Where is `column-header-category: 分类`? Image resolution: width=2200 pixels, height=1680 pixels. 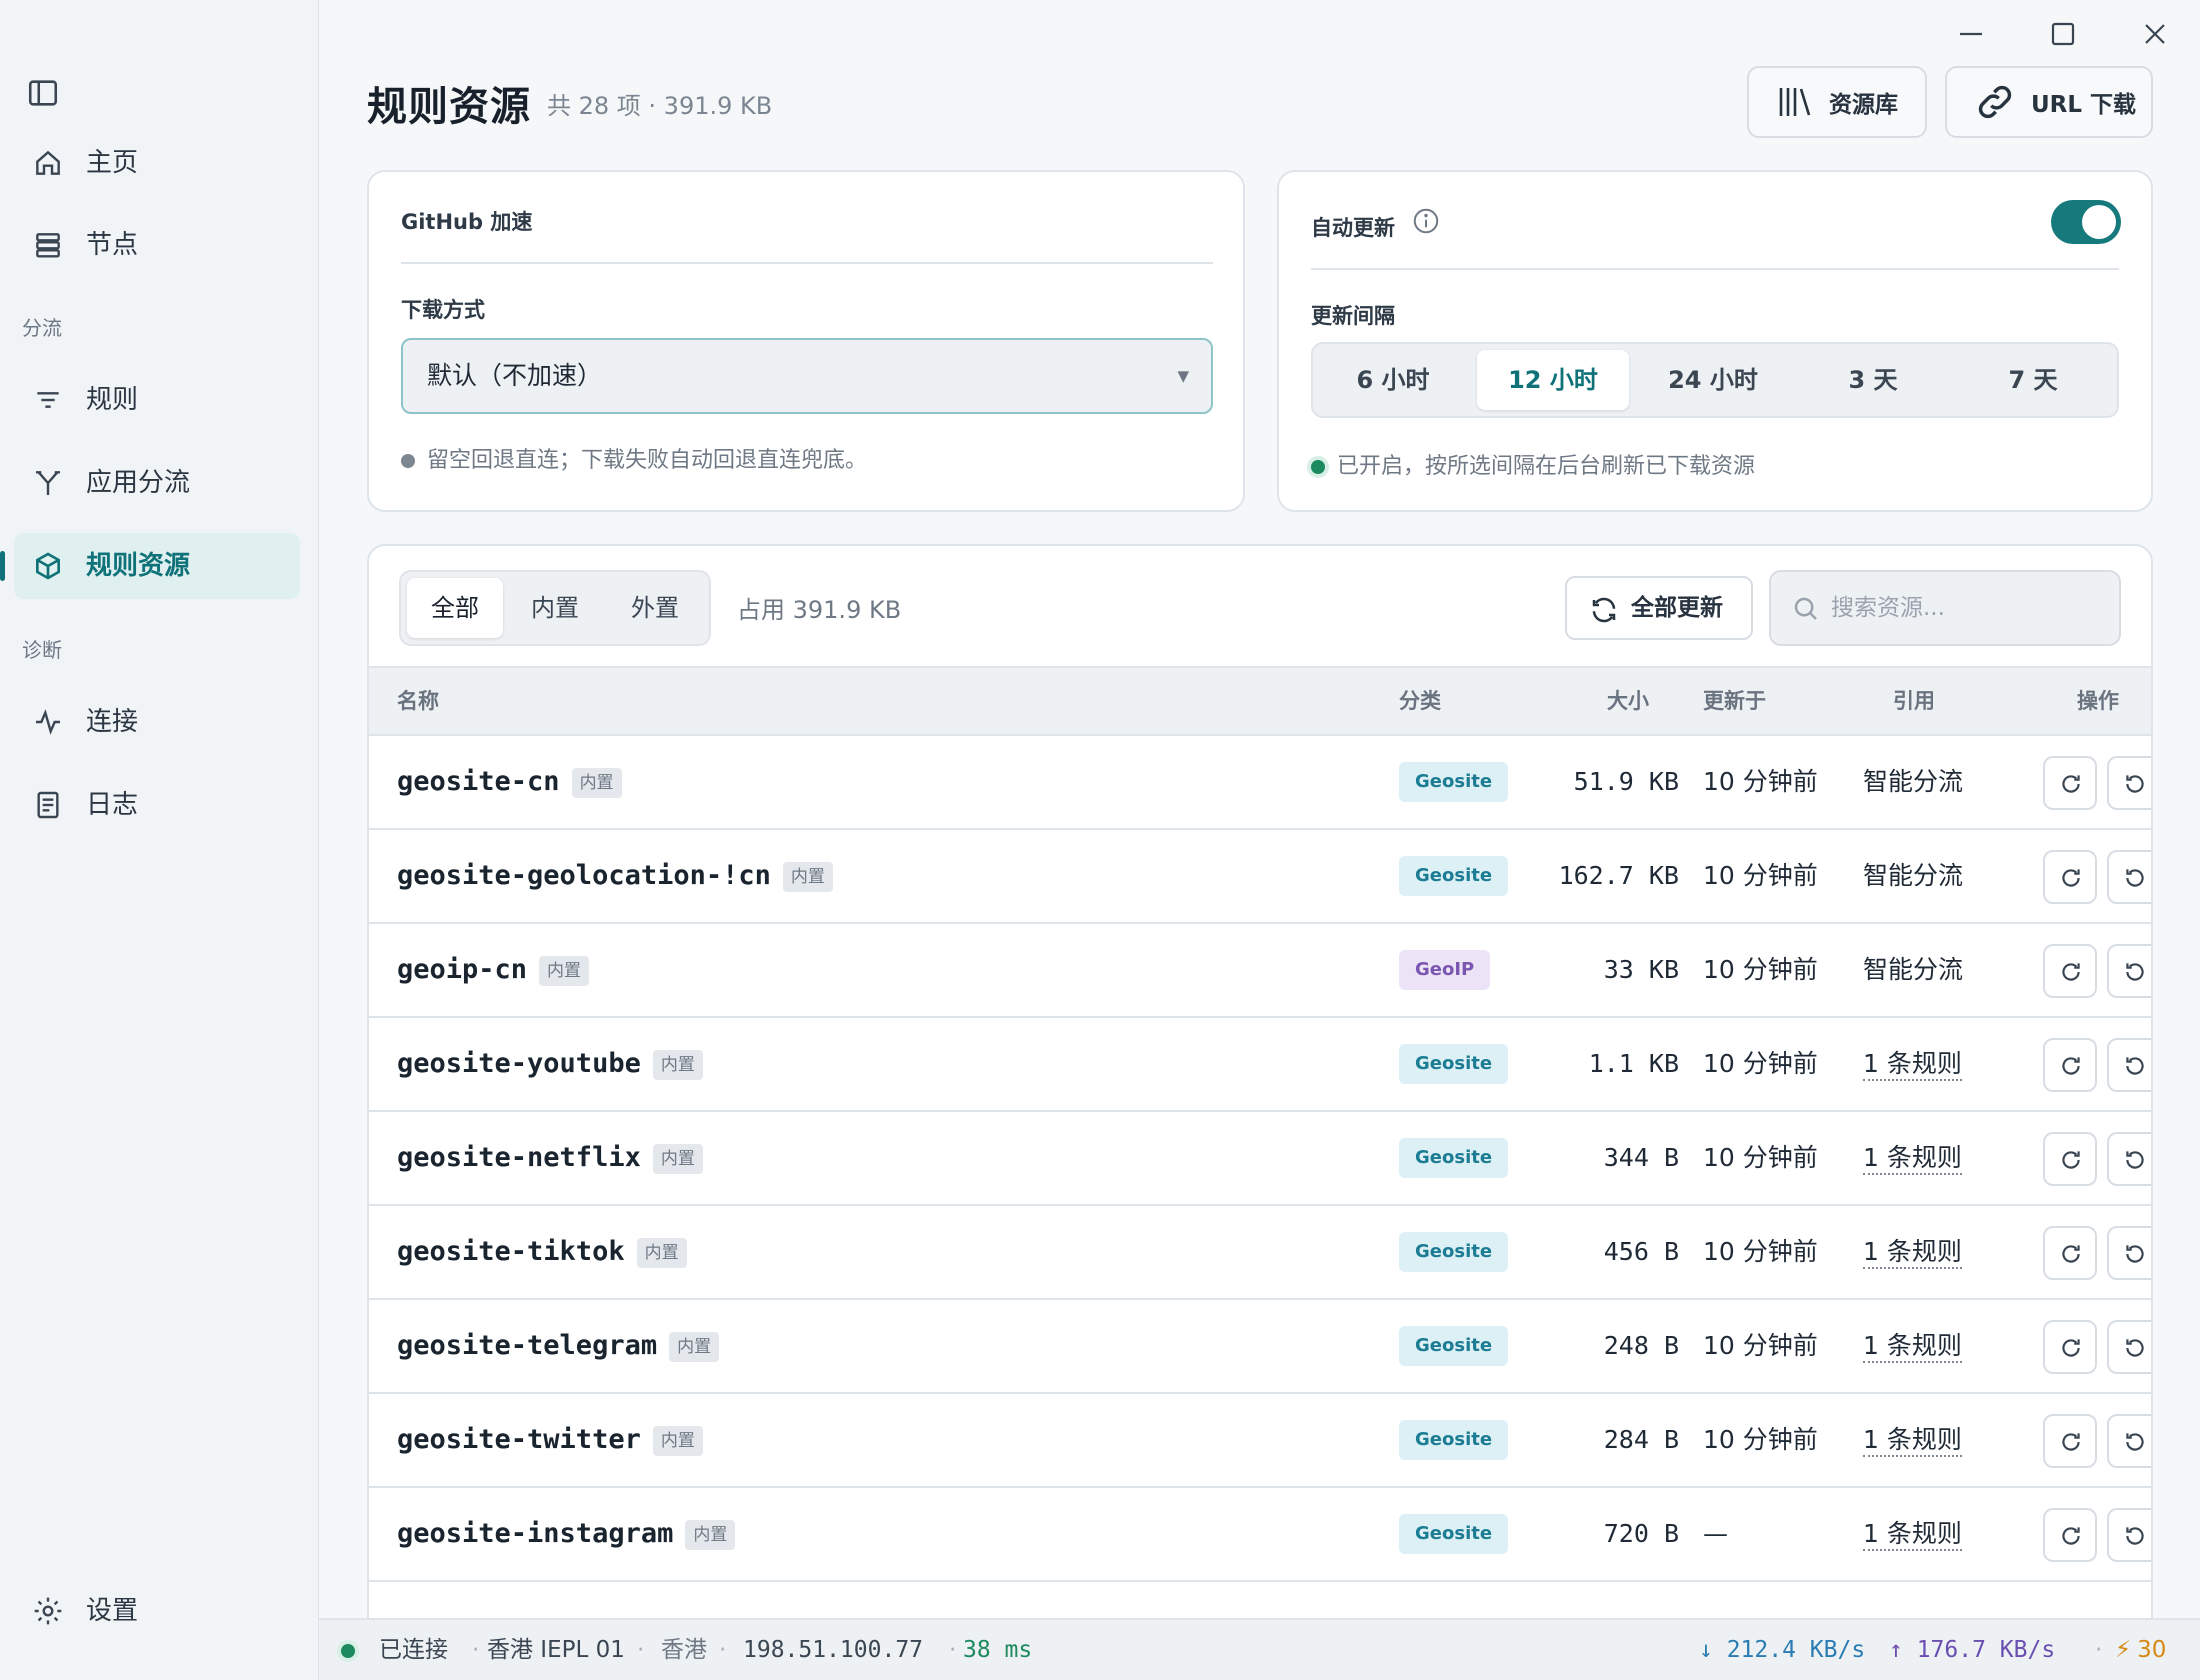
column-header-category: 分类 is located at coordinates (1420, 701).